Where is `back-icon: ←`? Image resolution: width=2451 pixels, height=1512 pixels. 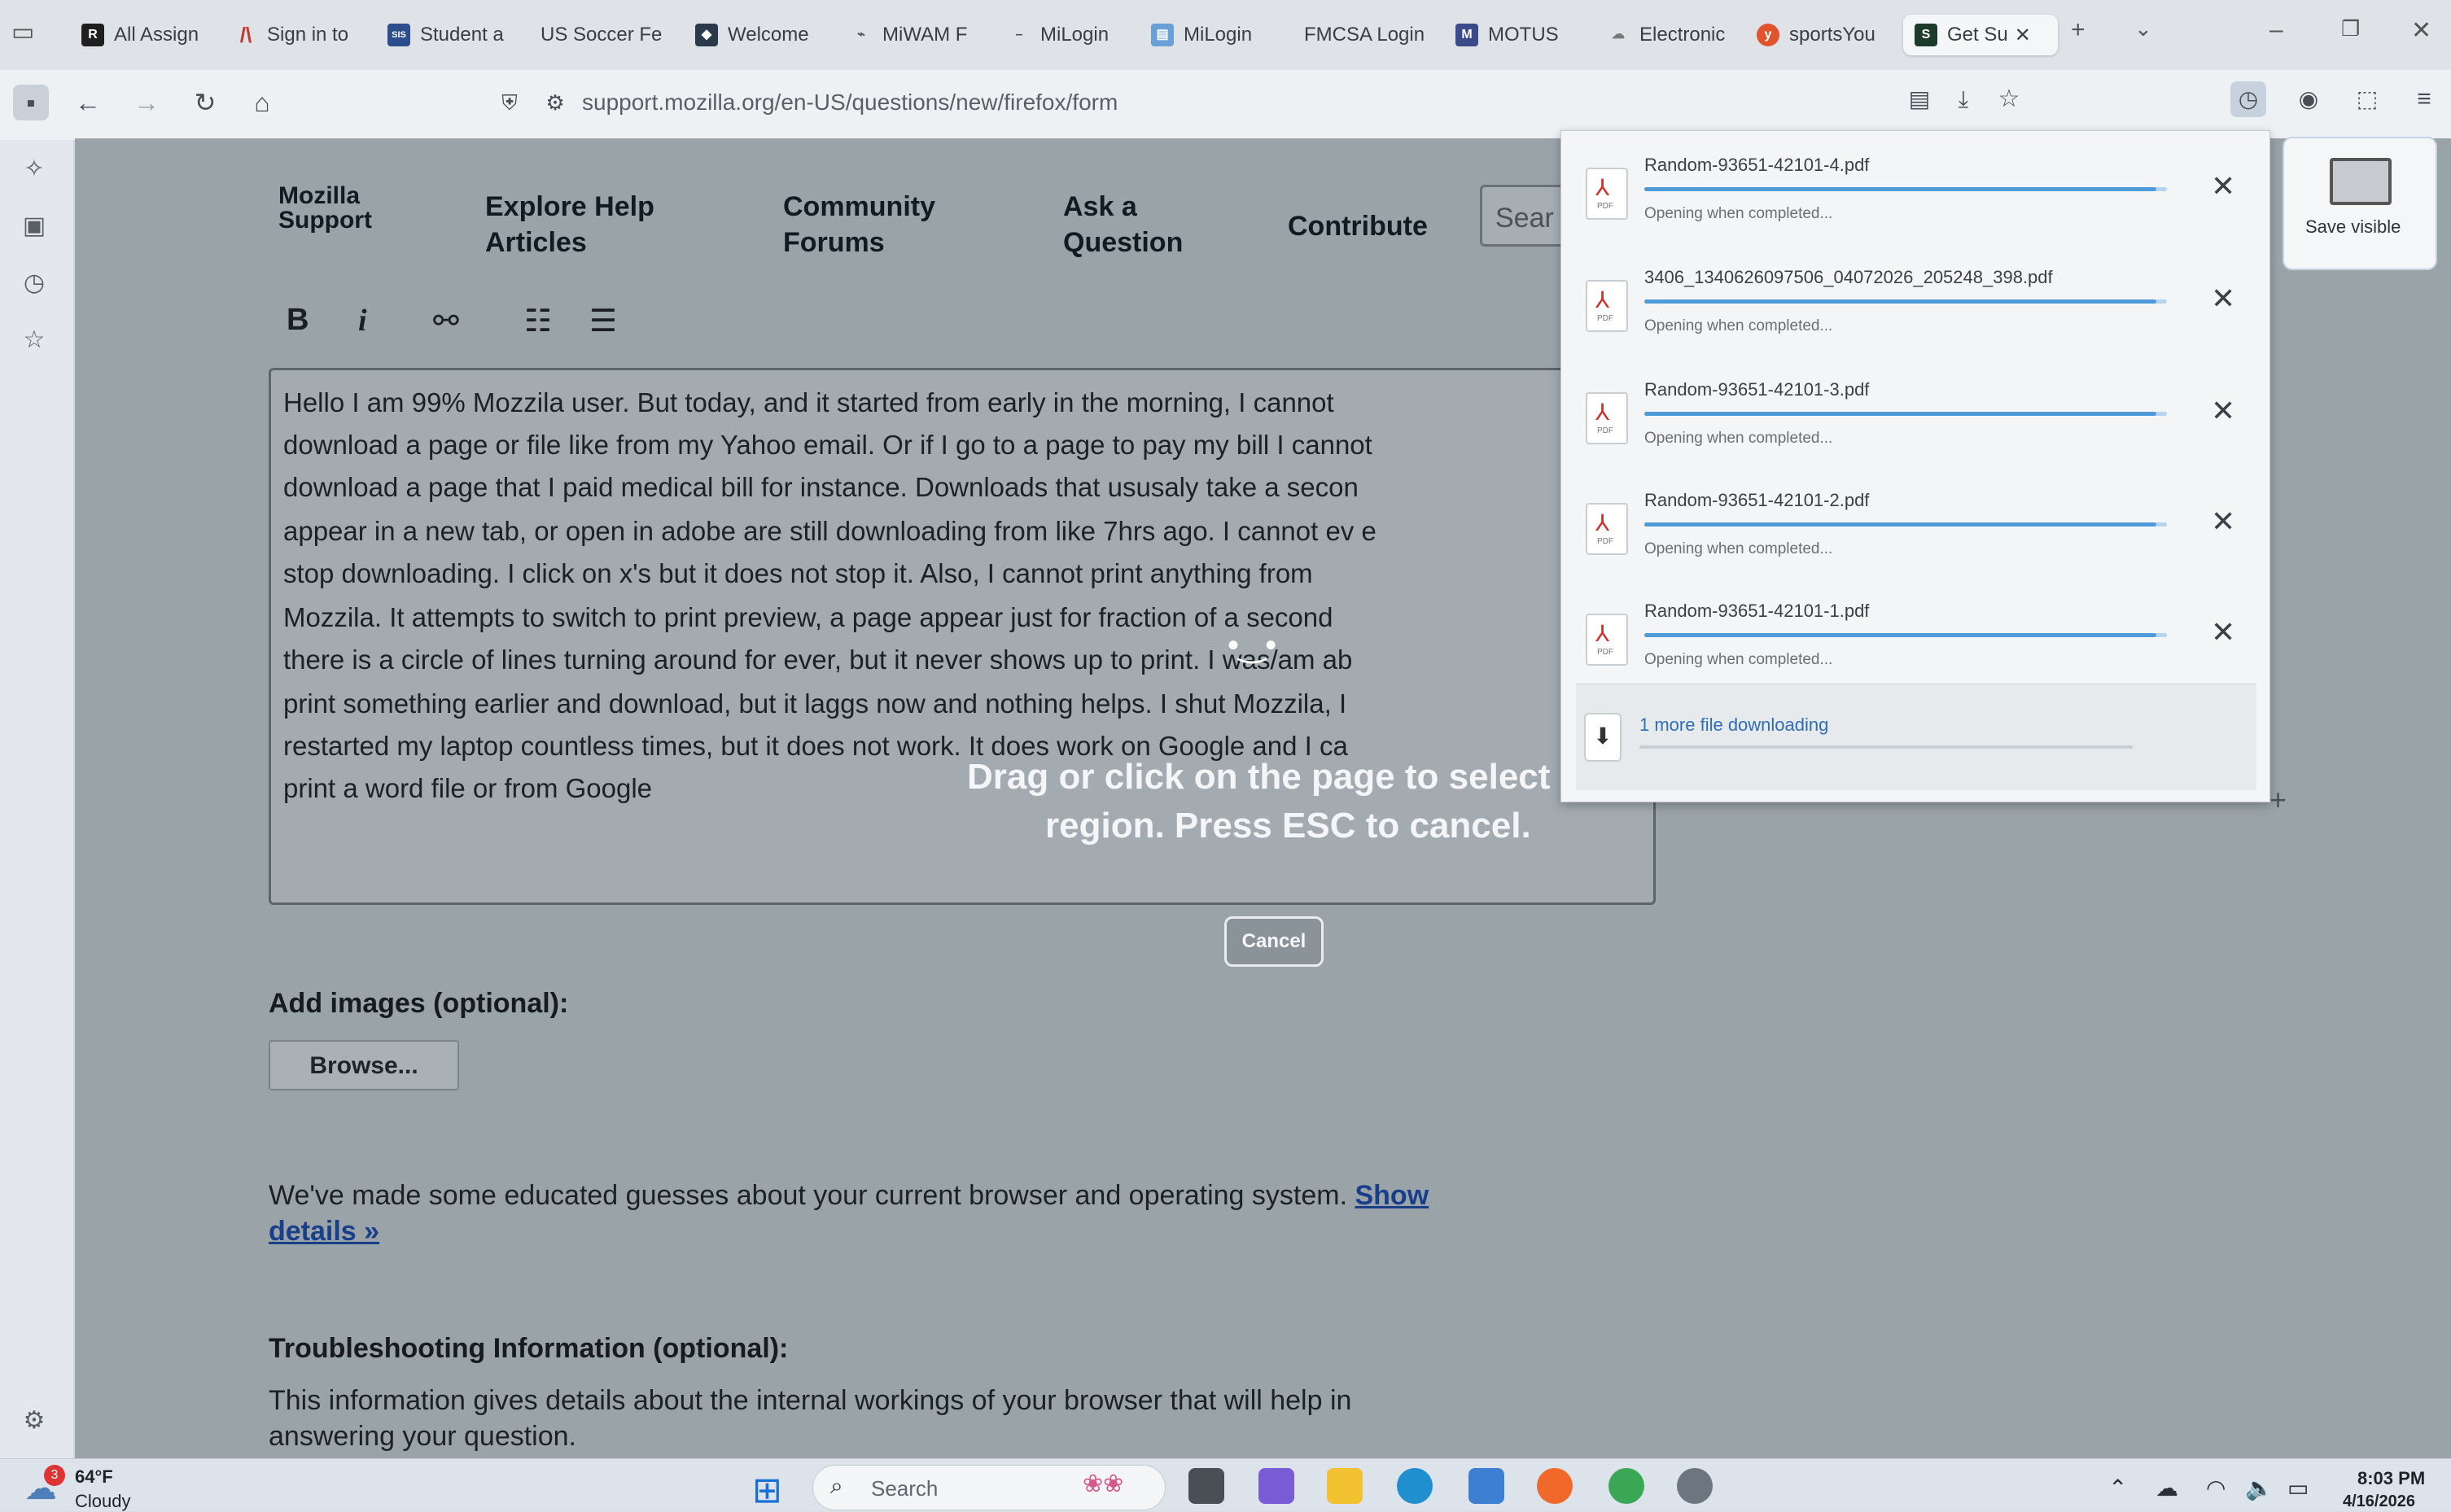
back-icon: ← is located at coordinates (88, 102).